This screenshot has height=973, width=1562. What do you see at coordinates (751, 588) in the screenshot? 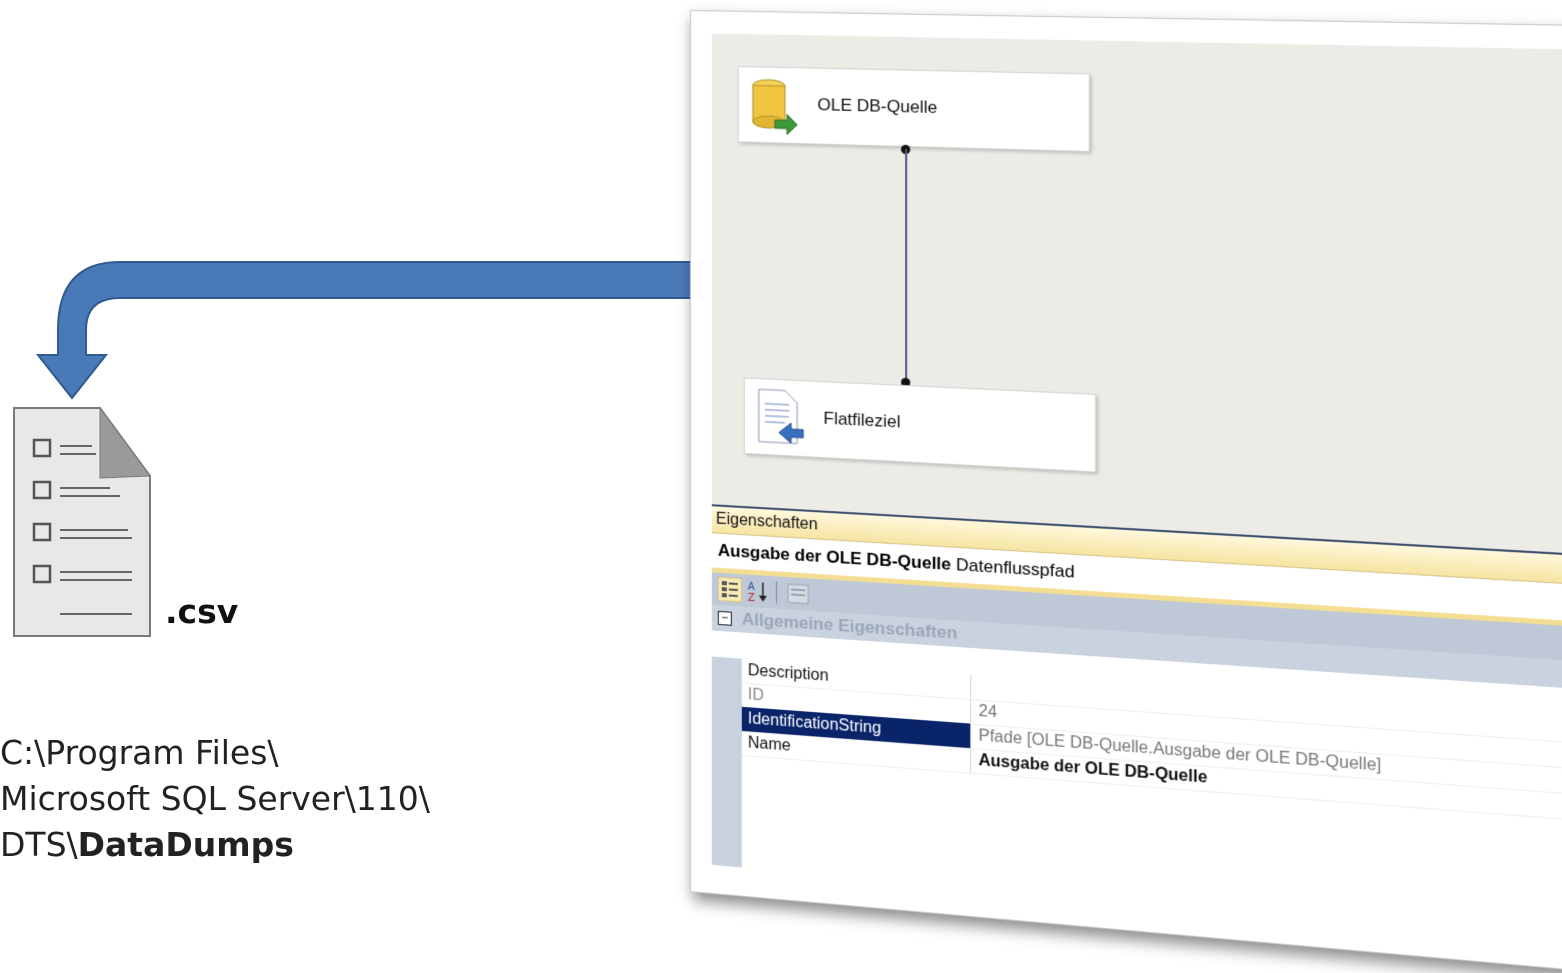
I see `svg-text: A` at bounding box center [751, 588].